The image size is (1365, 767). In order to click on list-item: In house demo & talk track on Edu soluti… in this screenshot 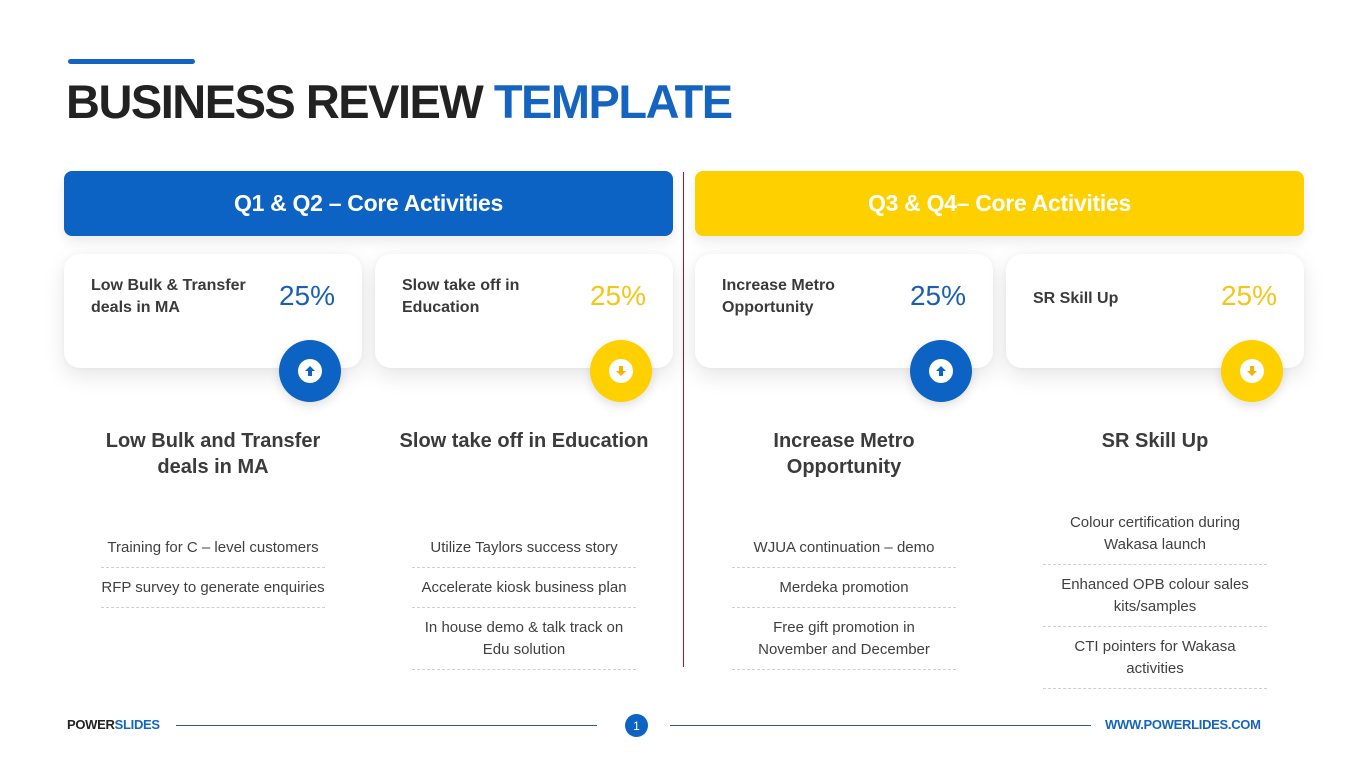, I will do `click(524, 641)`.